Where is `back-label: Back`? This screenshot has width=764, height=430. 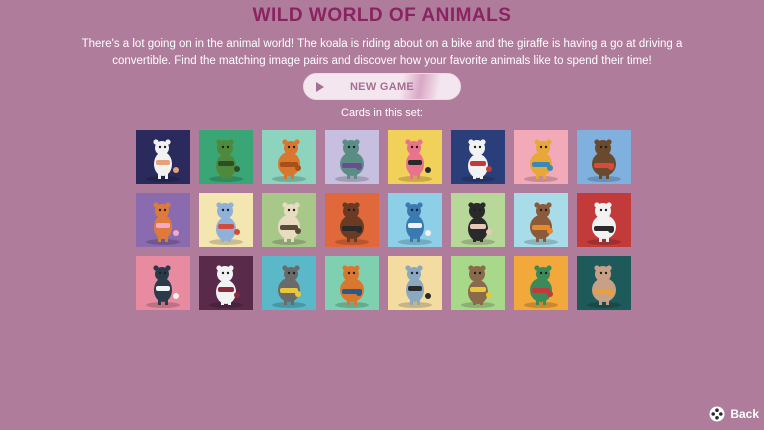 back-label: Back is located at coordinates (744, 414).